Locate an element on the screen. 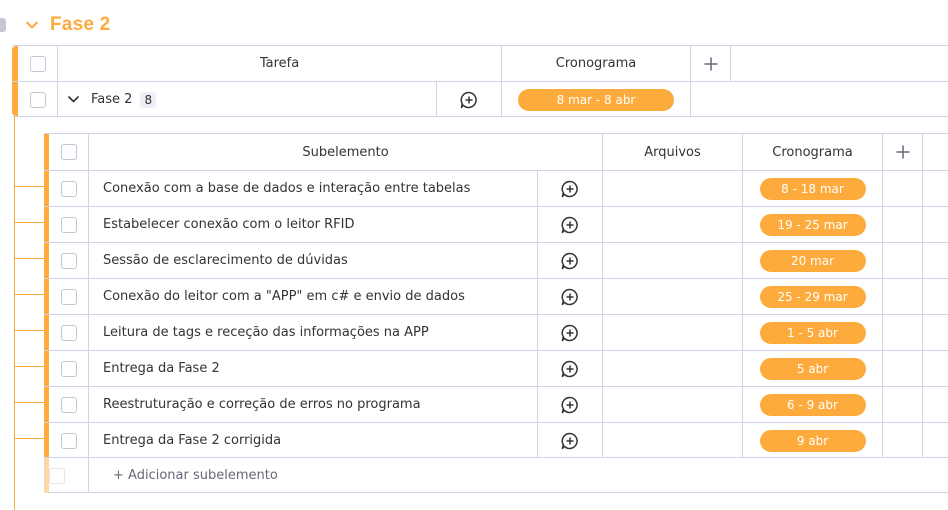 This screenshot has height=510, width=948. item-name: Fase 2 is located at coordinates (111, 99).